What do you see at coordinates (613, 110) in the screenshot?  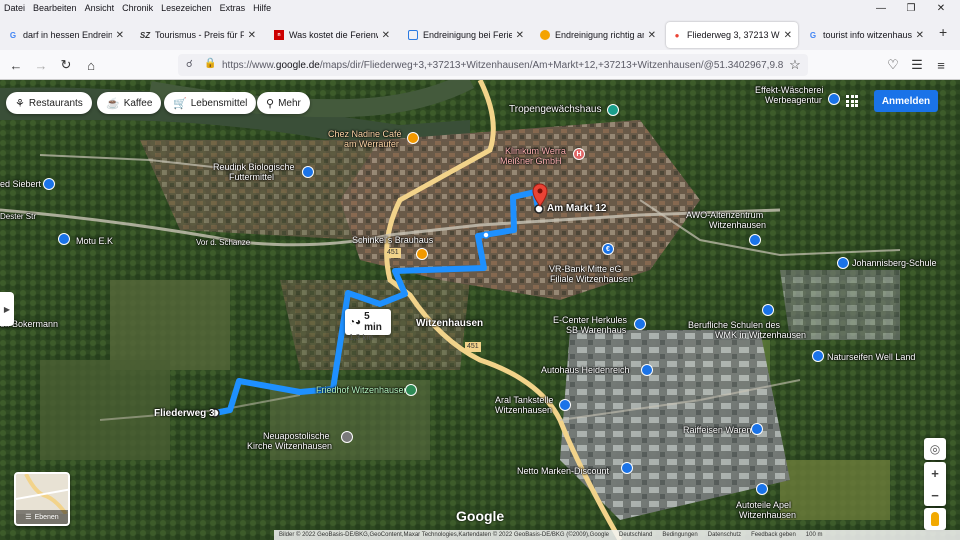 I see `garden-icon` at bounding box center [613, 110].